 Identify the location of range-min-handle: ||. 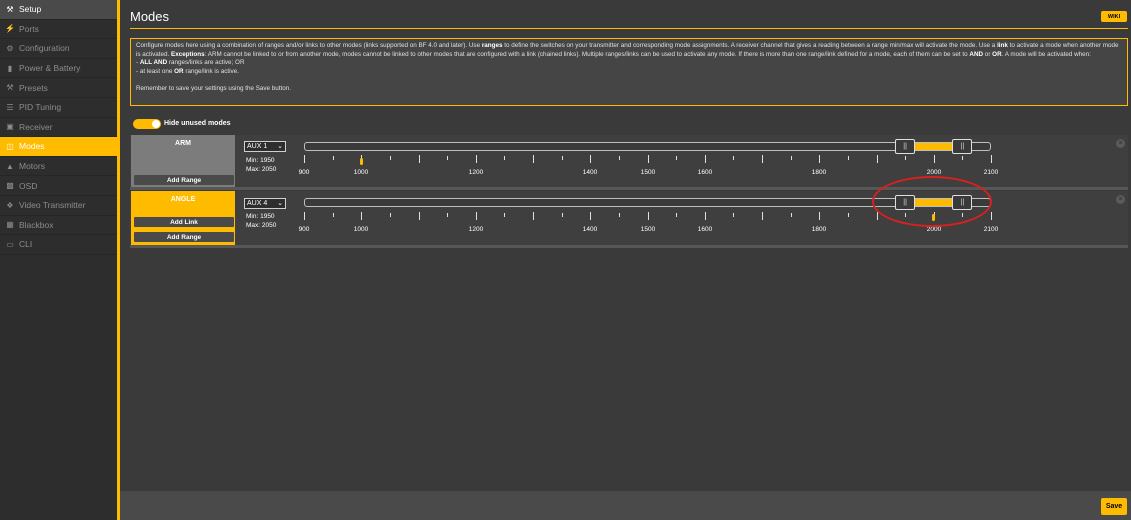
(905, 146).